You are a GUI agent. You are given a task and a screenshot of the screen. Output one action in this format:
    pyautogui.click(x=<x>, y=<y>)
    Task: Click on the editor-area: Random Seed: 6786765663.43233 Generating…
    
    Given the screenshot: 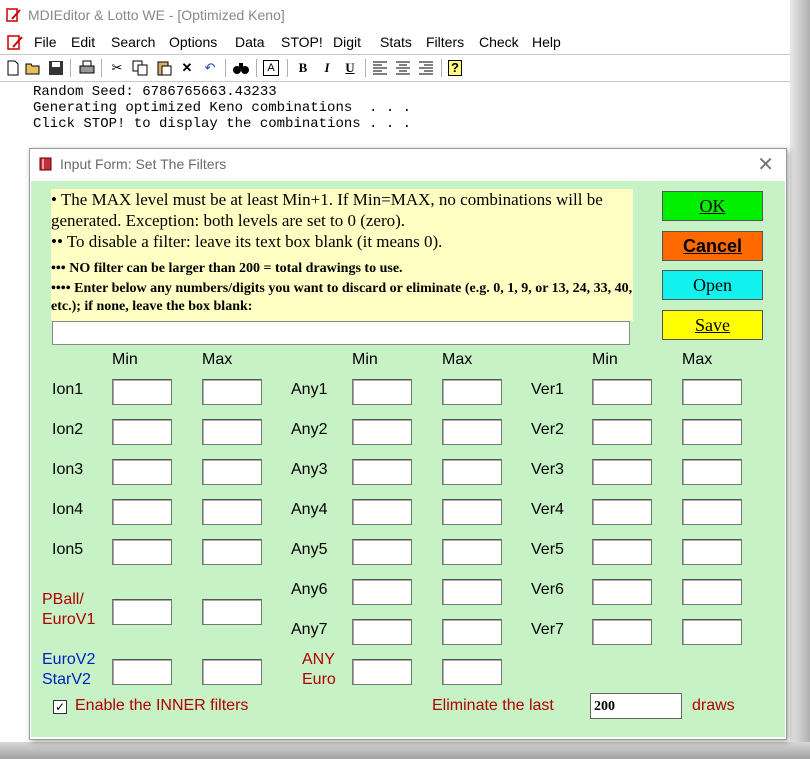 What is the action you would take?
    pyautogui.click(x=395, y=117)
    